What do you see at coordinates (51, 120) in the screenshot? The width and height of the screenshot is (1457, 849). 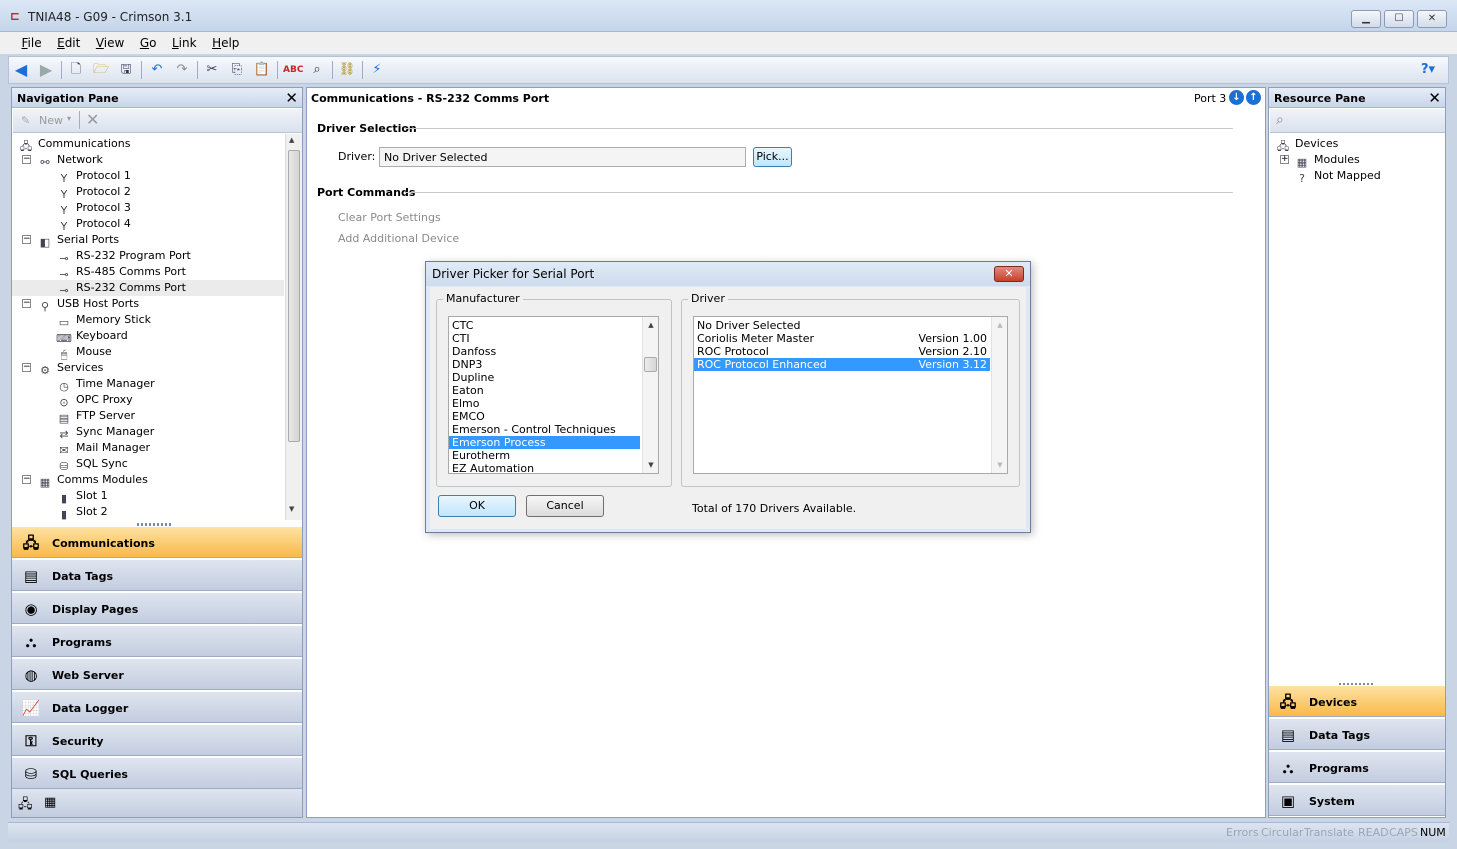 I see `new-button: New` at bounding box center [51, 120].